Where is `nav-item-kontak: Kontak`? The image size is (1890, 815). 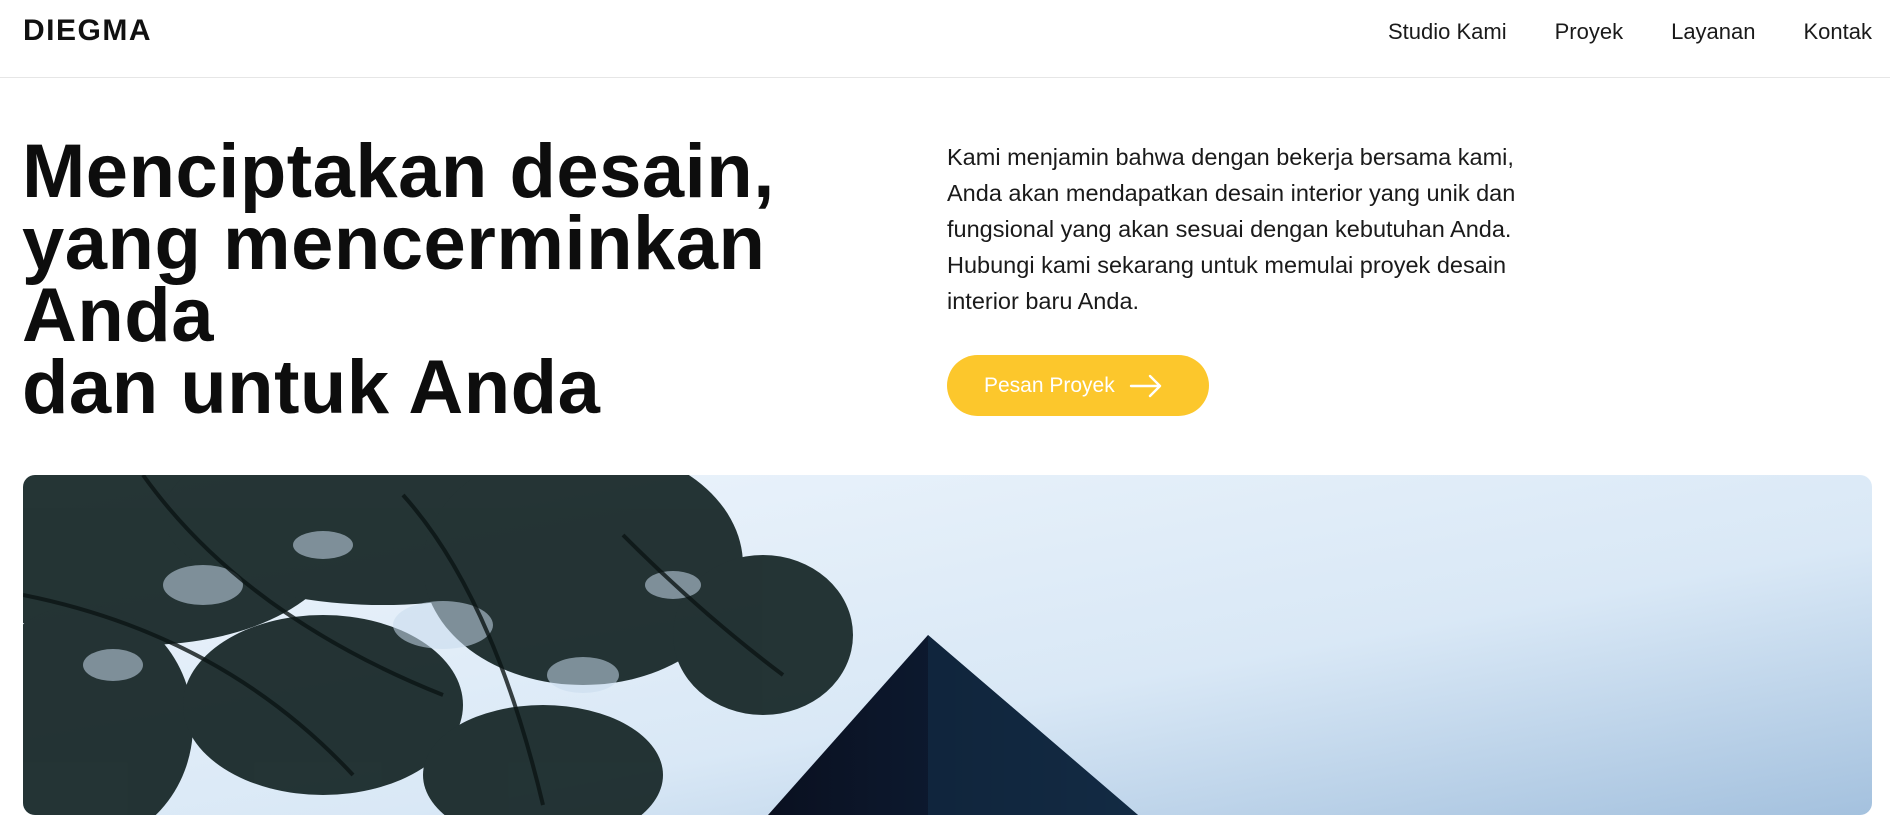 nav-item-kontak: Kontak is located at coordinates (1838, 32).